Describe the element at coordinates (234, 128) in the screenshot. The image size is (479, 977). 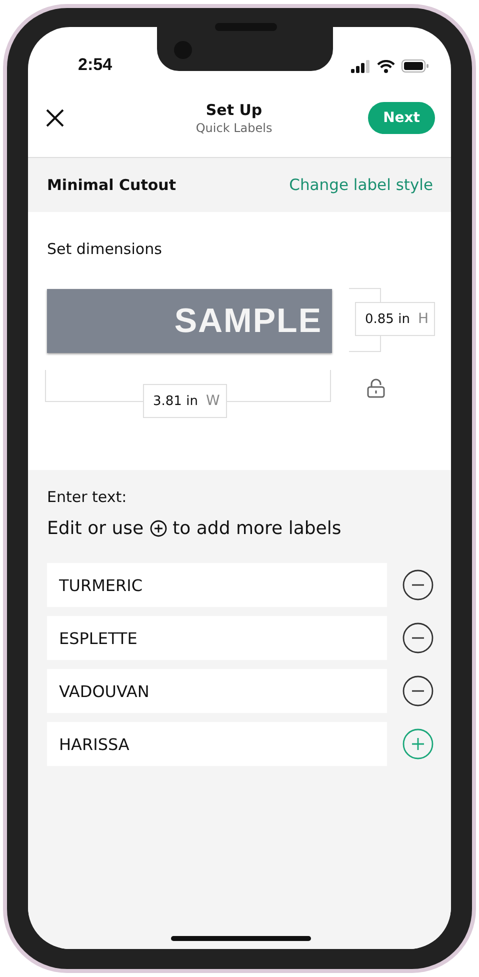
I see `page-subtitle: Quick Labels` at that location.